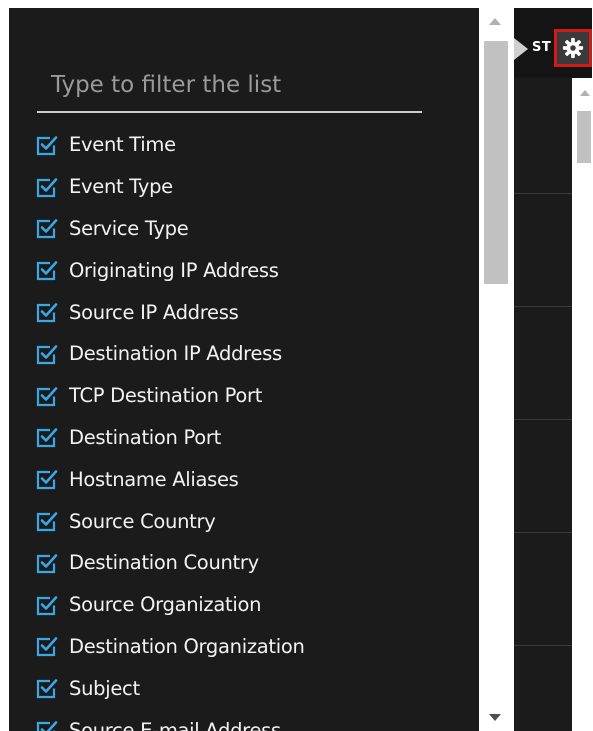 Image resolution: width=593 pixels, height=731 pixels. What do you see at coordinates (129, 228) in the screenshot?
I see `column-option-label: Service Type` at bounding box center [129, 228].